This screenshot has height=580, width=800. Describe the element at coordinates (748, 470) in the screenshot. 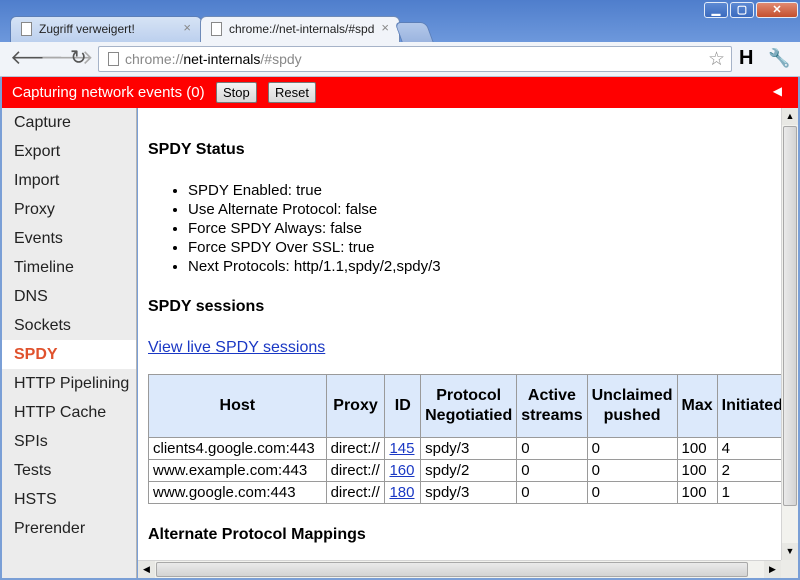

I see `cell-initiated: 2` at that location.